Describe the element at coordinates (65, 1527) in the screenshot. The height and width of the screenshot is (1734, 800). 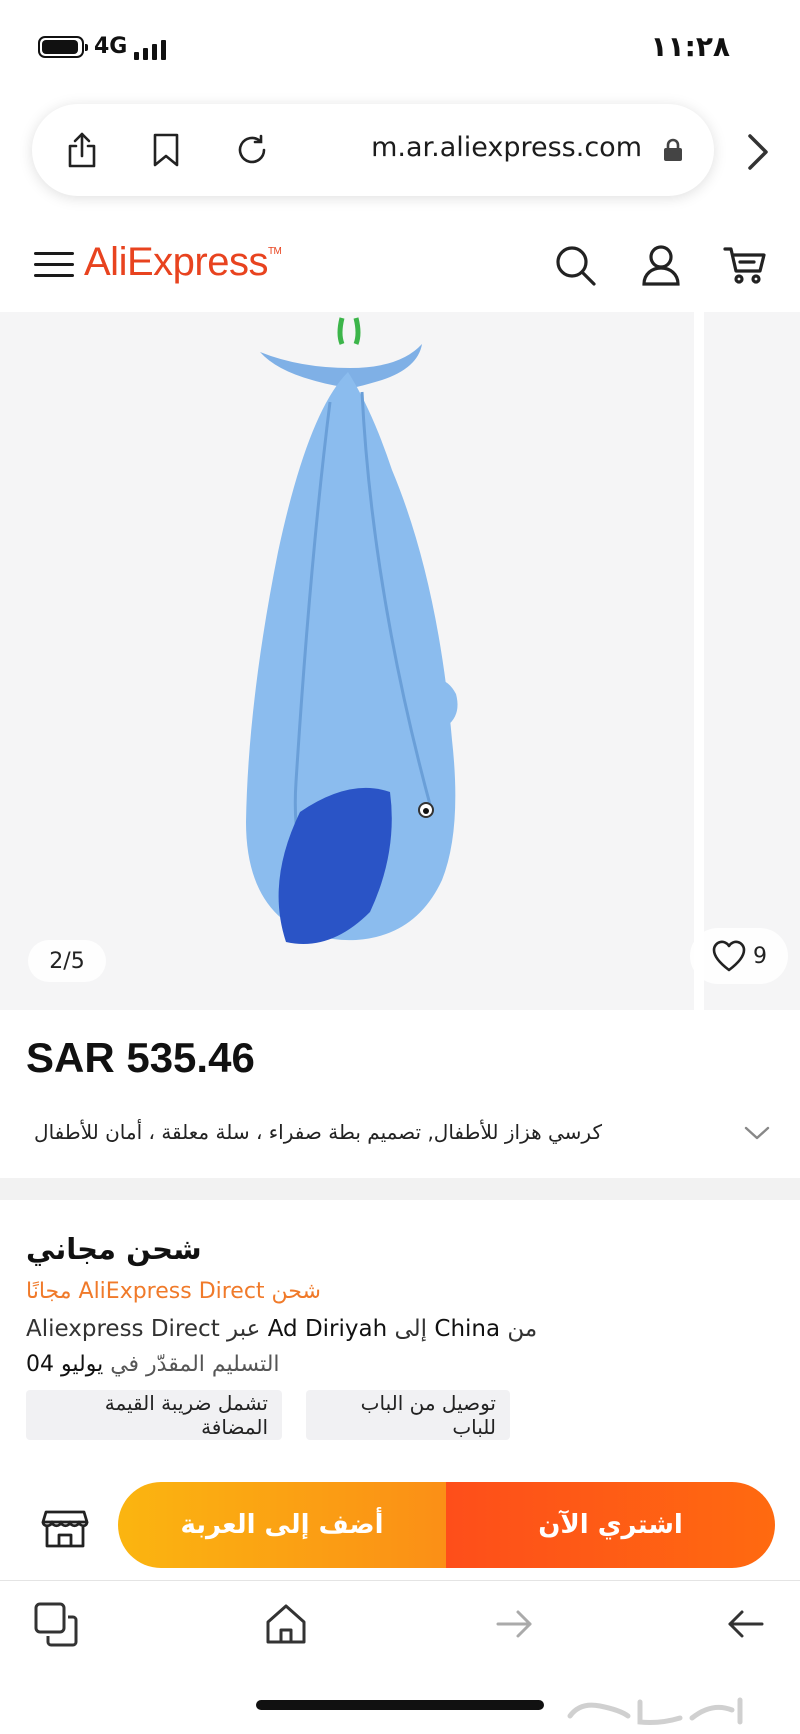
I see `store-icon` at that location.